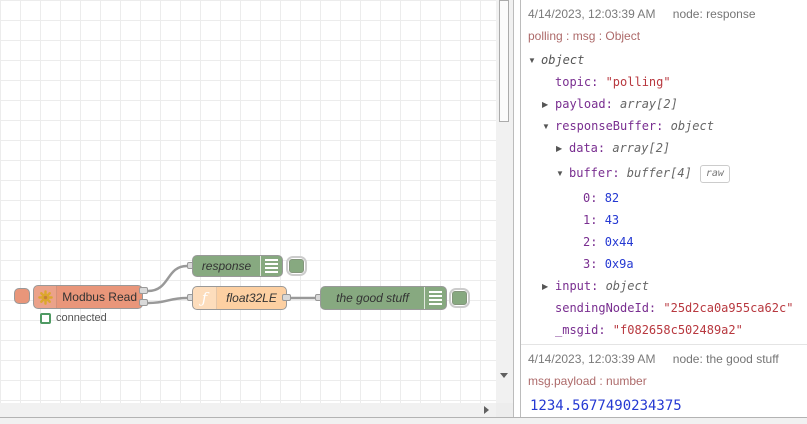  Describe the element at coordinates (594, 220) in the screenshot. I see `object-key: 1:` at that location.